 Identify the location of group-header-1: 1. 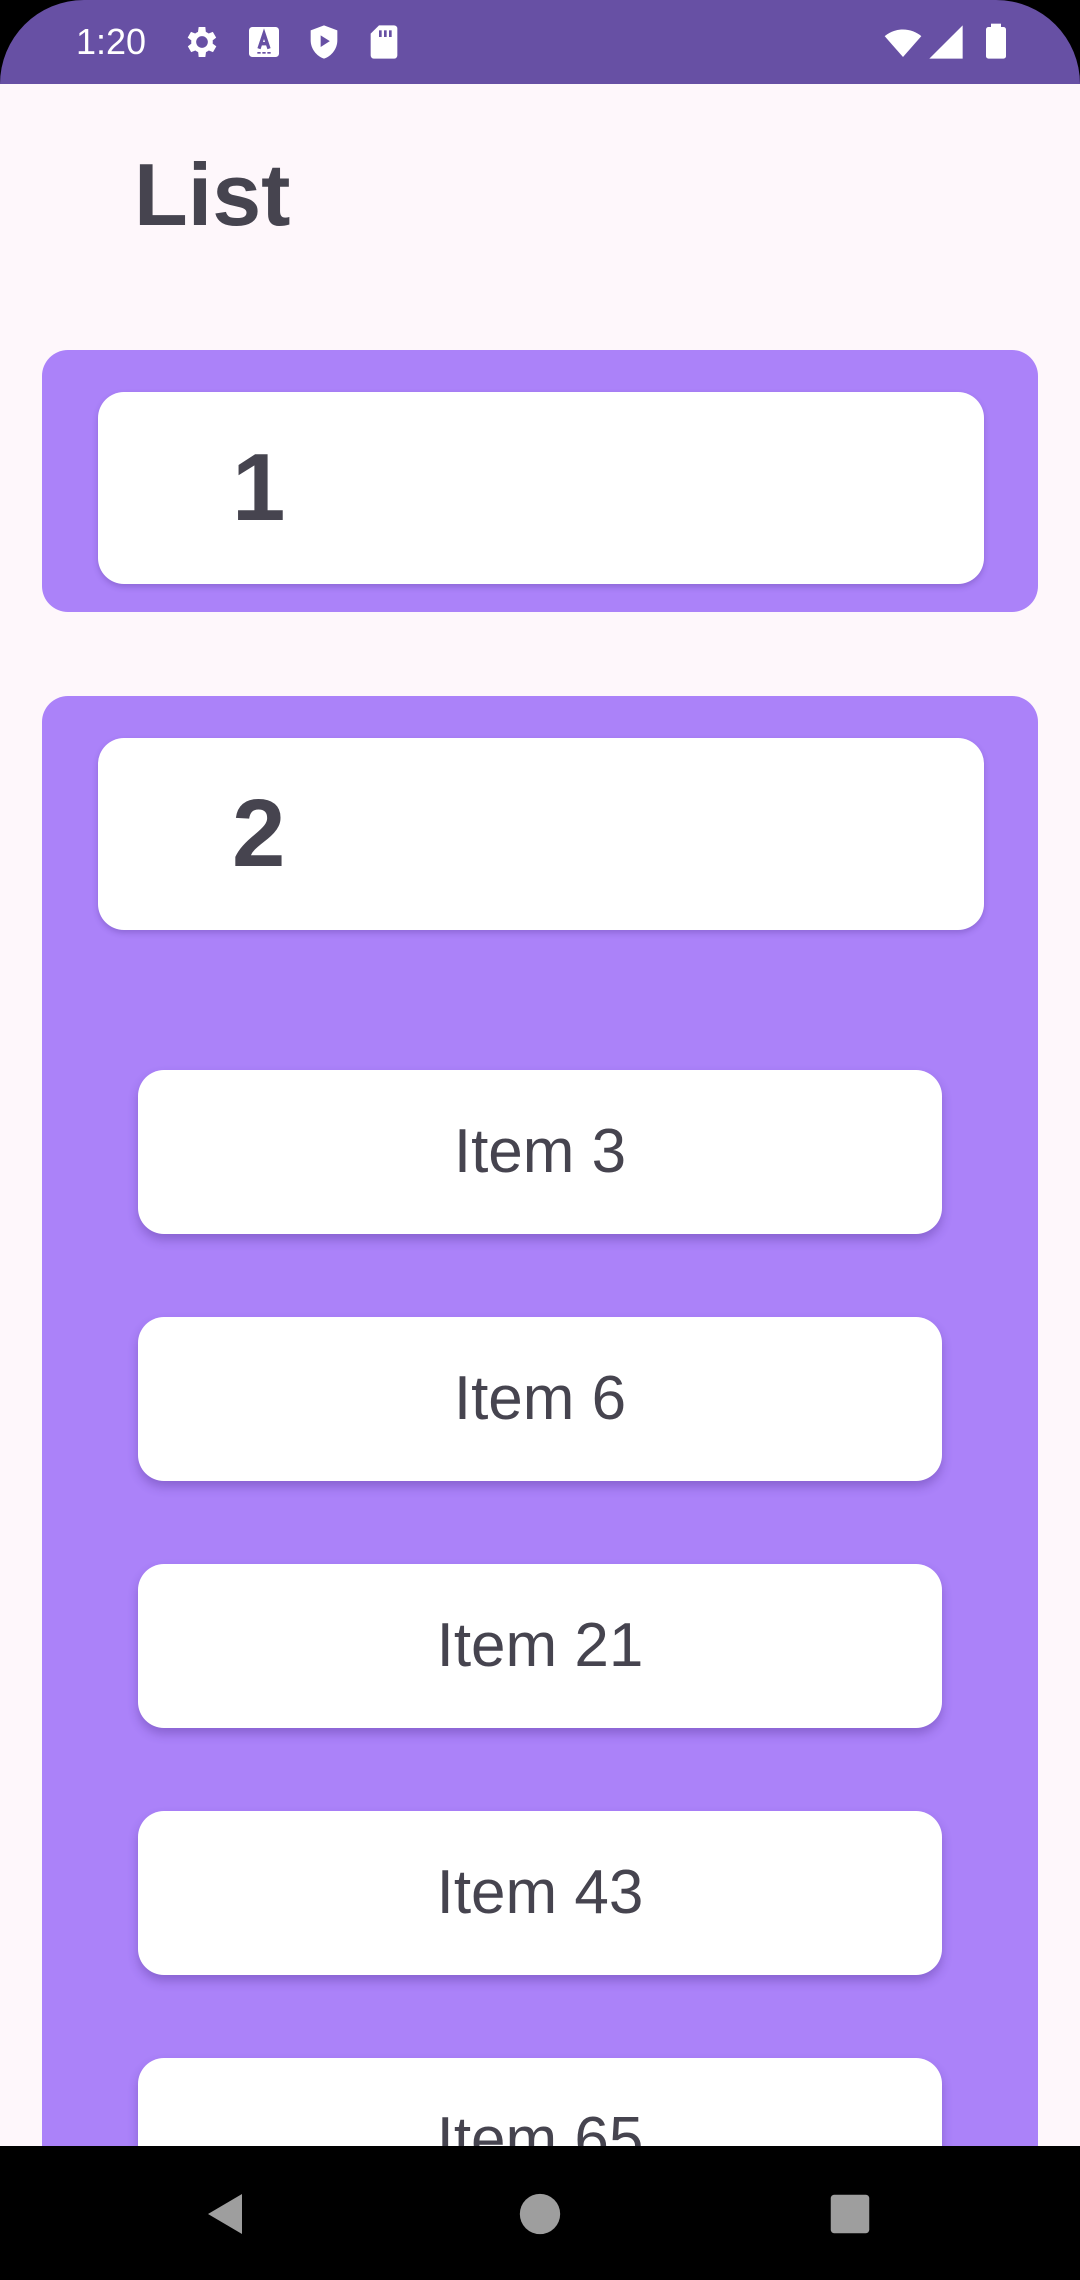
(541, 488).